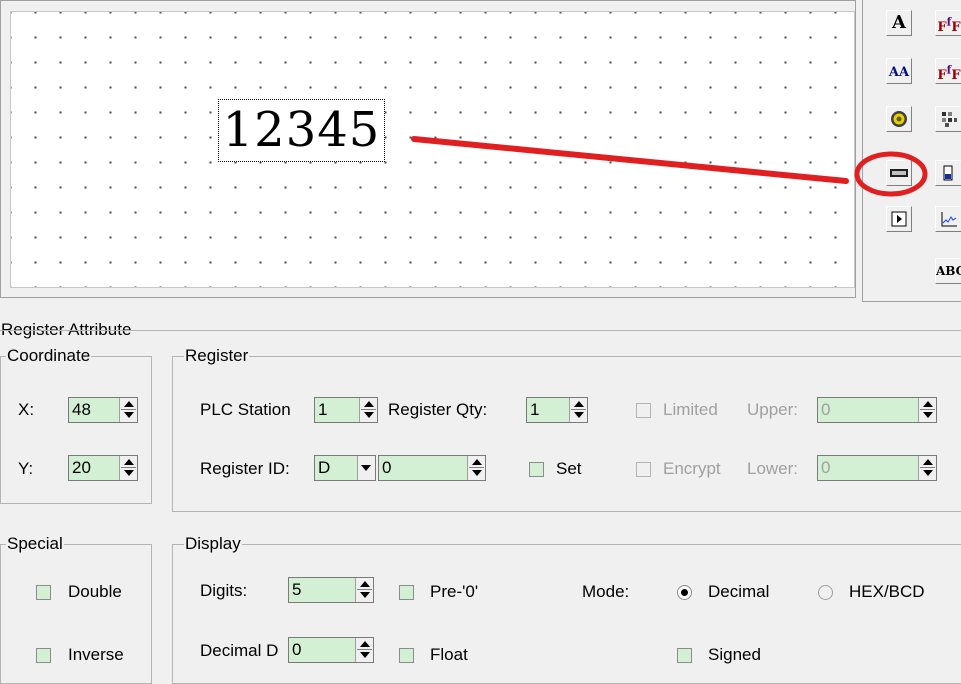  I want to click on pre-zero-label: Pre-'0', so click(454, 591).